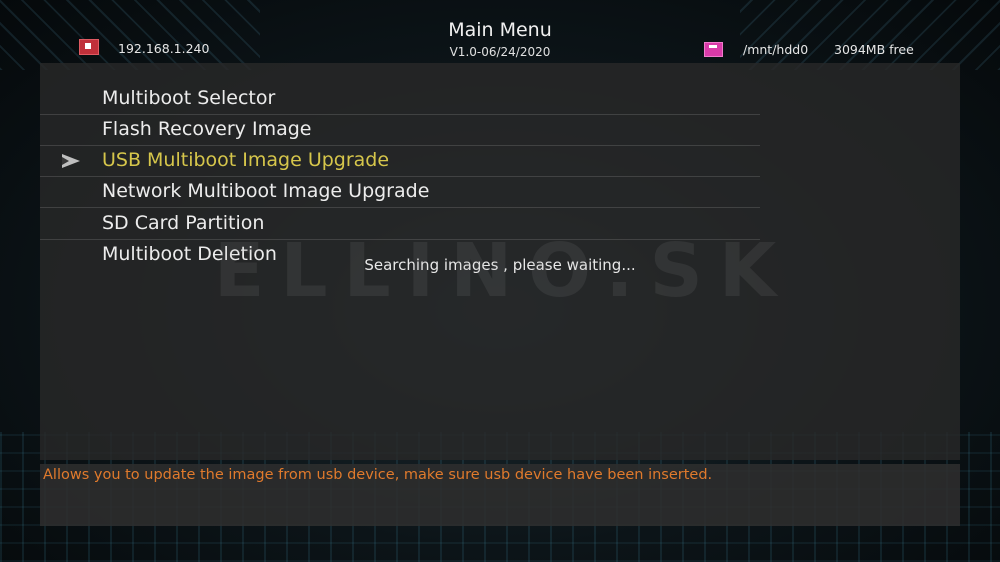 The image size is (1000, 562). What do you see at coordinates (500, 30) in the screenshot?
I see `page-title: Main Menu` at bounding box center [500, 30].